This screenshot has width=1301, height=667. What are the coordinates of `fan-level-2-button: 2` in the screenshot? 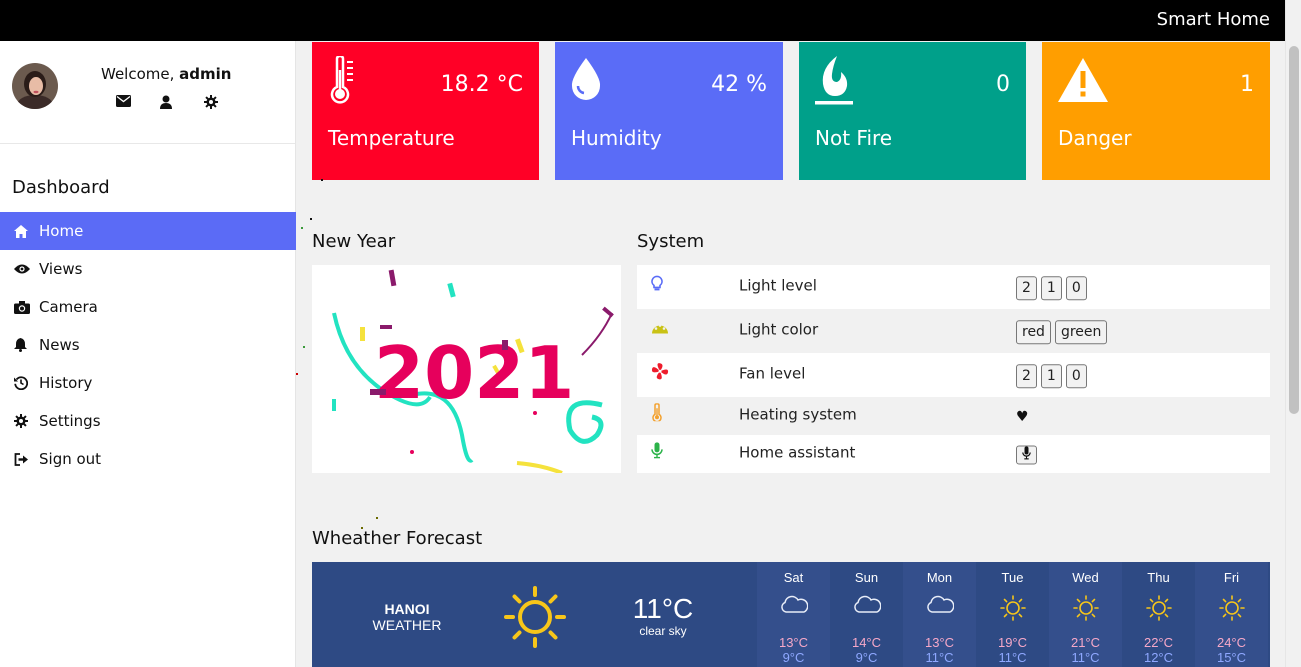 It's located at (1026, 376).